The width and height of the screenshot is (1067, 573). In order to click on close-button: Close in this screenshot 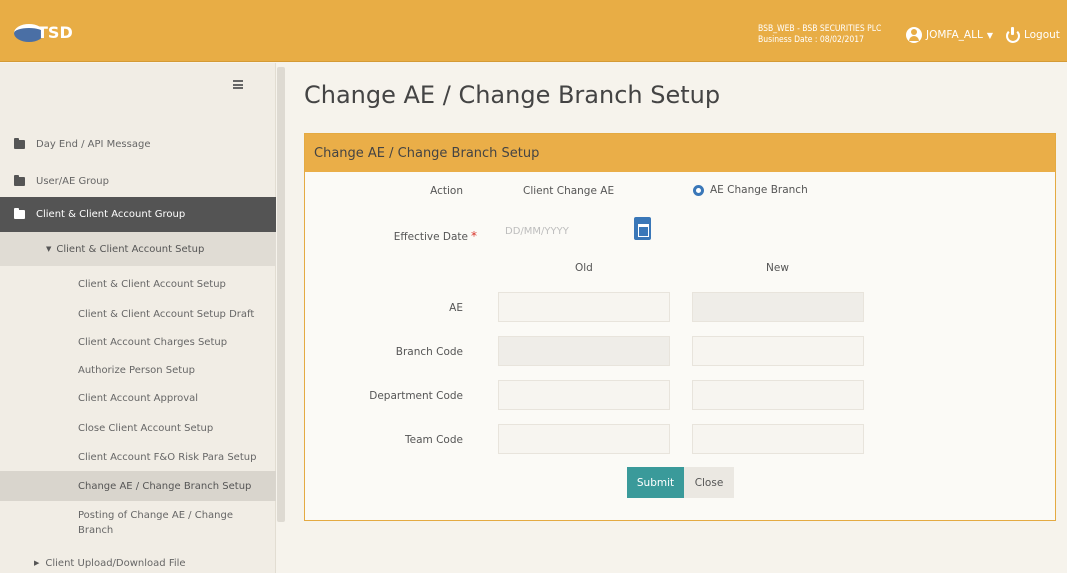, I will do `click(709, 482)`.